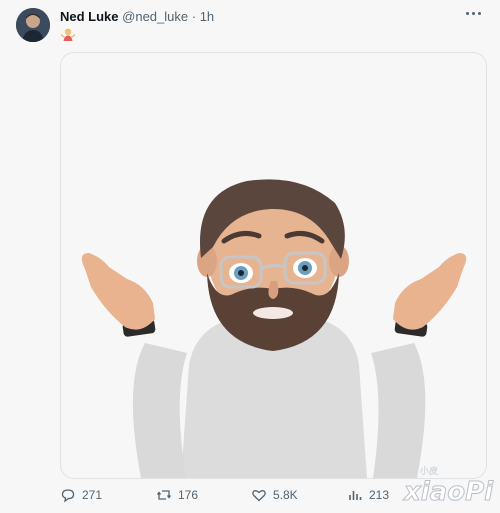  What do you see at coordinates (448, 492) in the screenshot?
I see `watermark-text: xiaoPi` at bounding box center [448, 492].